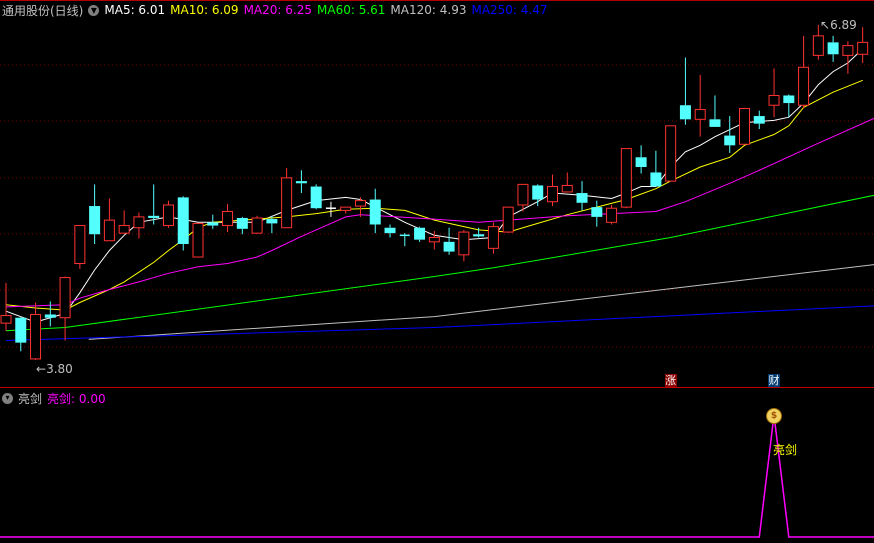 The image size is (874, 543). Describe the element at coordinates (439, 323) in the screenshot. I see `ma-line-ma250` at that location.